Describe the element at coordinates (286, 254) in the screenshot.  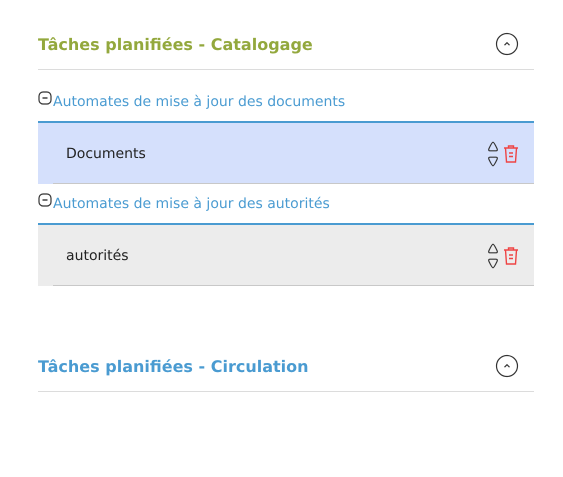
I see `task-row: autorités` at that location.